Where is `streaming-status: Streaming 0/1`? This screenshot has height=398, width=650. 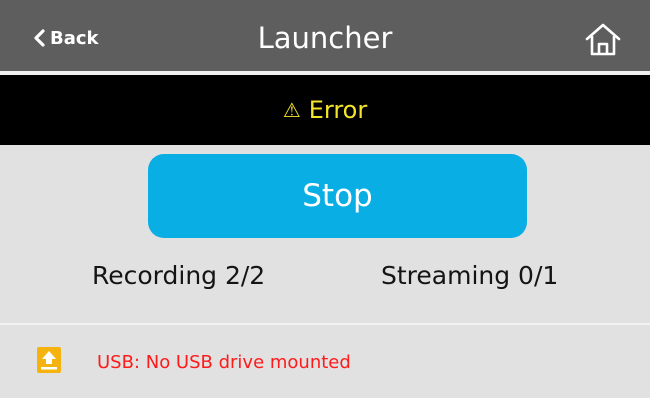
streaming-status: Streaming 0/1 is located at coordinates (470, 275).